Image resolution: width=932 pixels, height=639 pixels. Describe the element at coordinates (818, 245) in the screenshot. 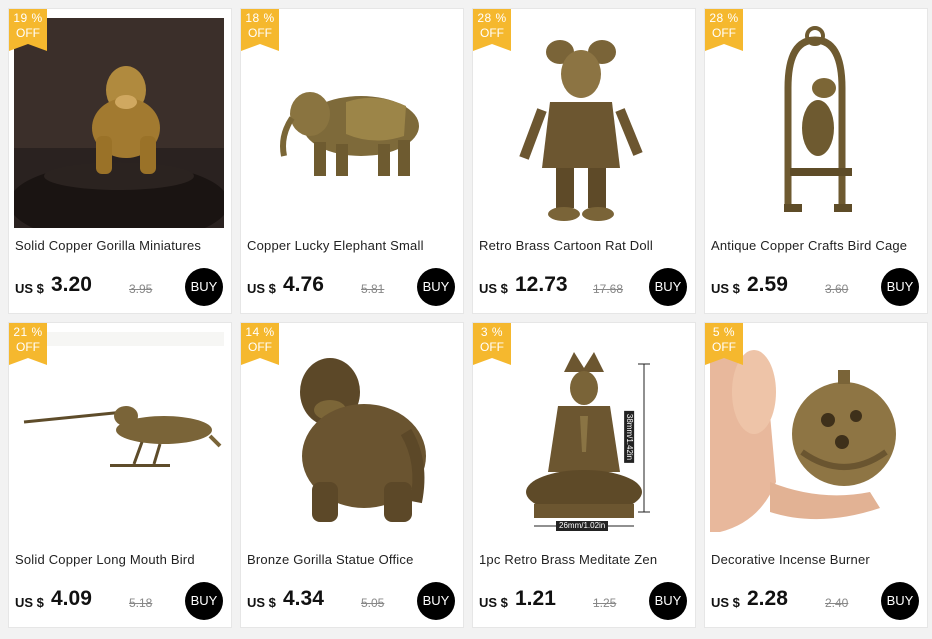

I see `product-title: Antique Copper Crafts Bird Cage` at that location.